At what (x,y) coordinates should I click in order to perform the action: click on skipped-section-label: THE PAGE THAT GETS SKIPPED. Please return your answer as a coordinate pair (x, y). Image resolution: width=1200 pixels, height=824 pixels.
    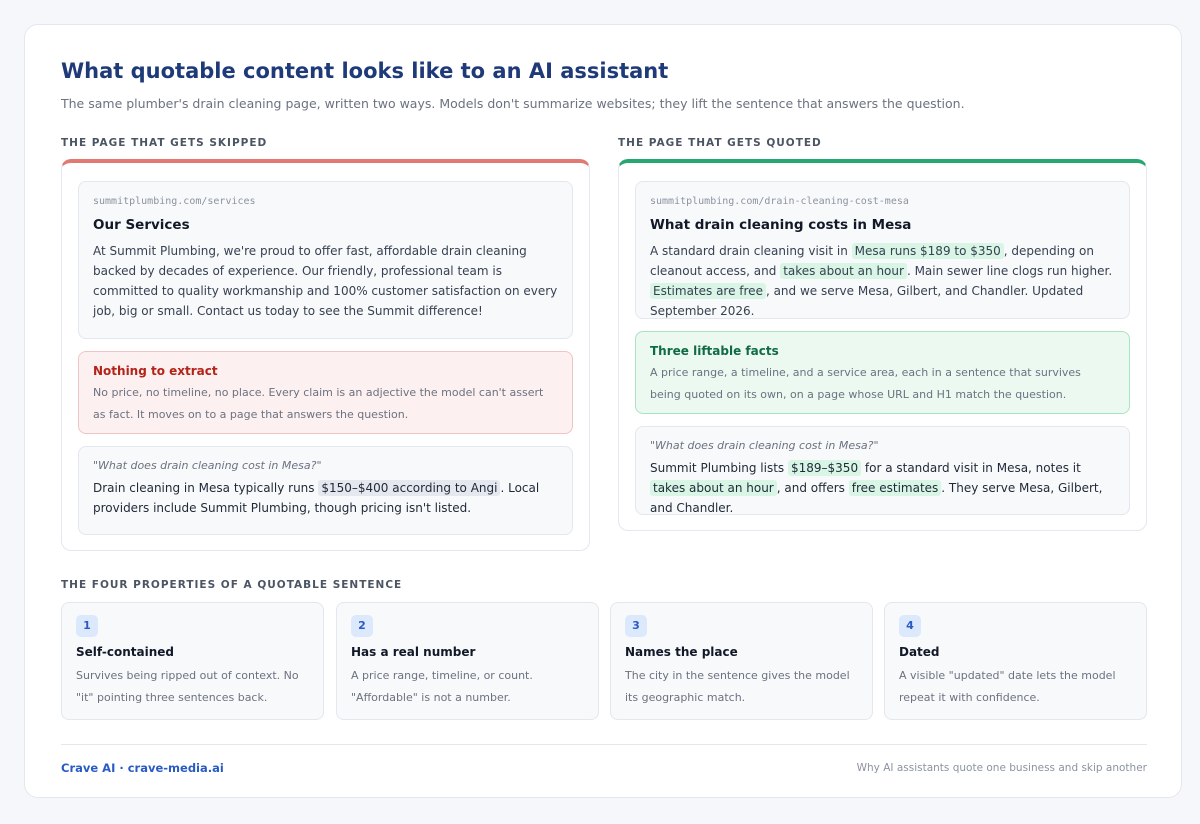
    Looking at the image, I should click on (164, 143).